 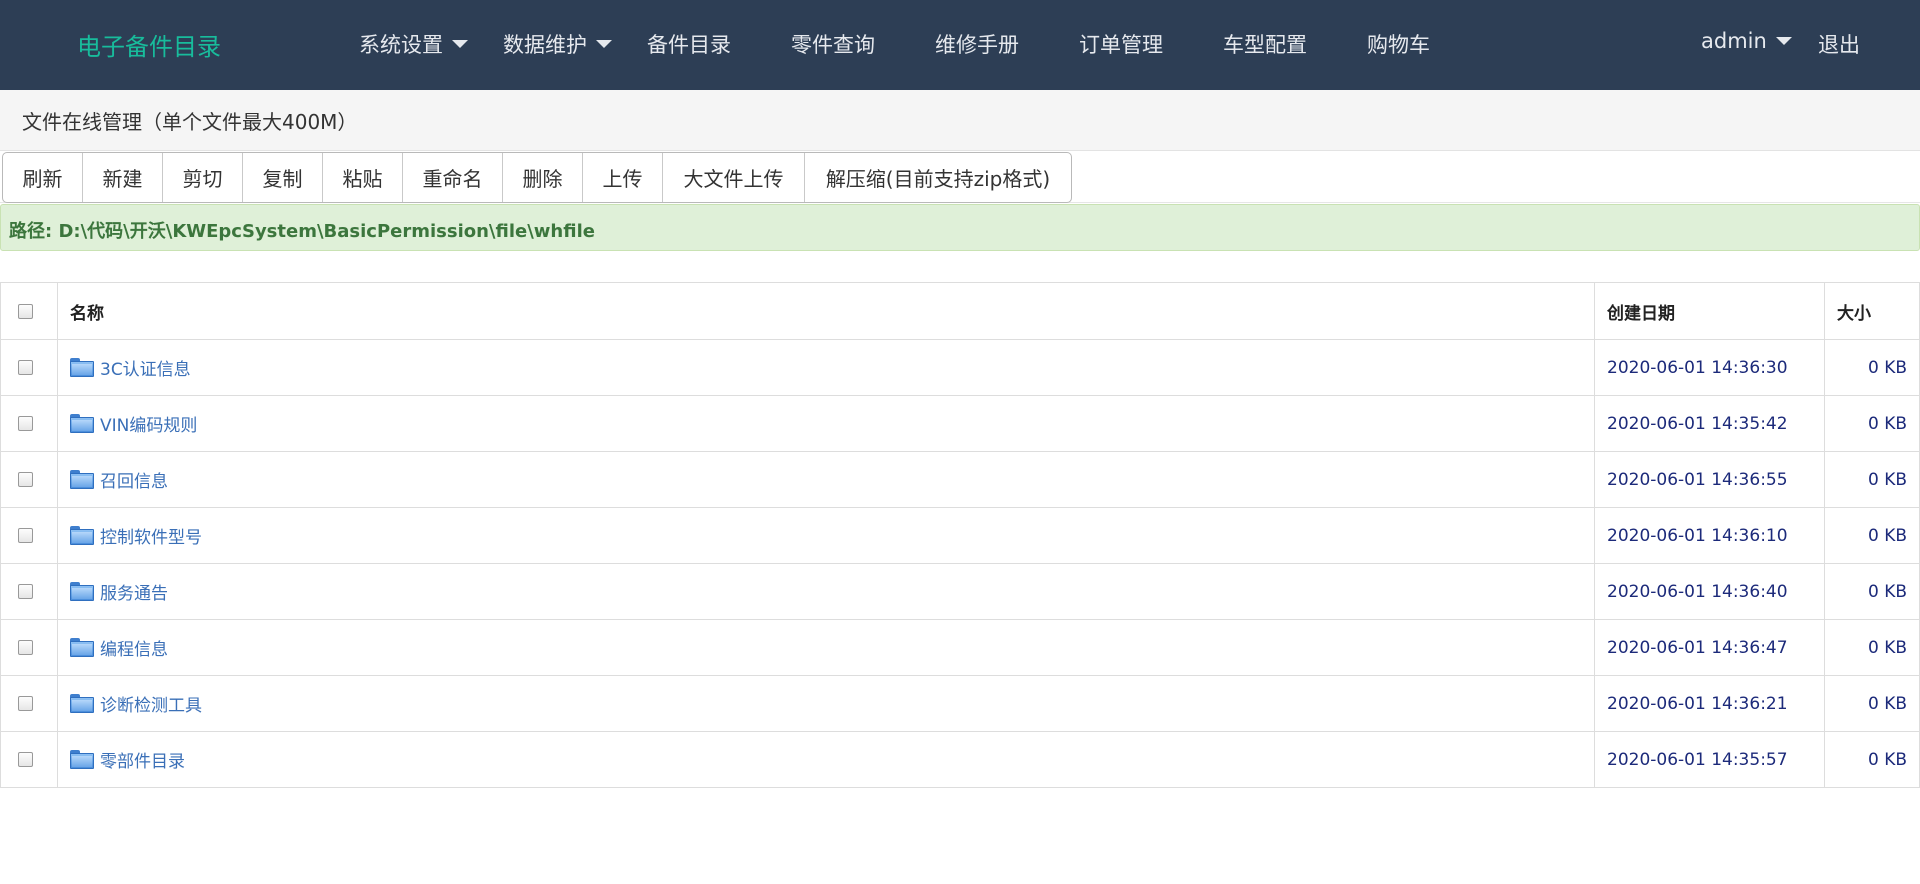 What do you see at coordinates (283, 177) in the screenshot?
I see `copy-button: 复制` at bounding box center [283, 177].